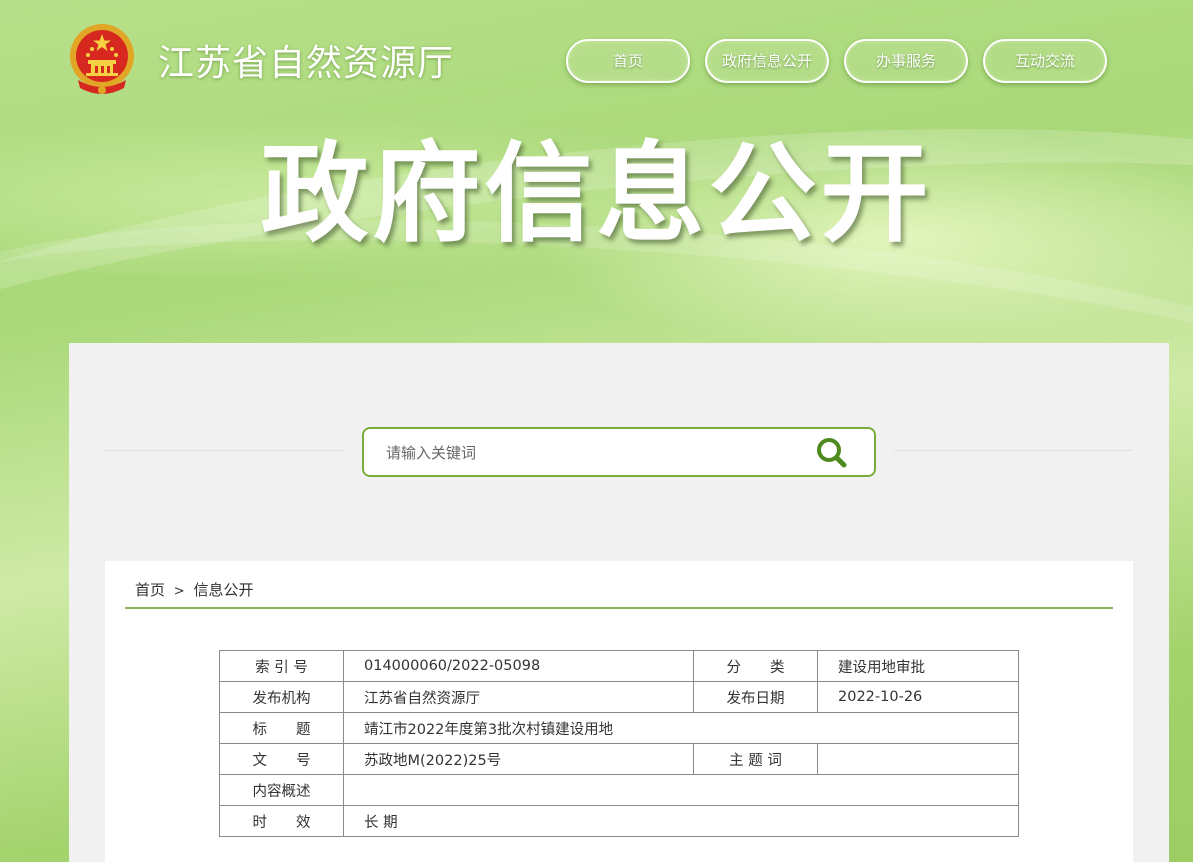 Image resolution: width=1193 pixels, height=862 pixels. Describe the element at coordinates (518, 697) in the screenshot. I see `publisher-value: 江苏省自然资源厅` at that location.